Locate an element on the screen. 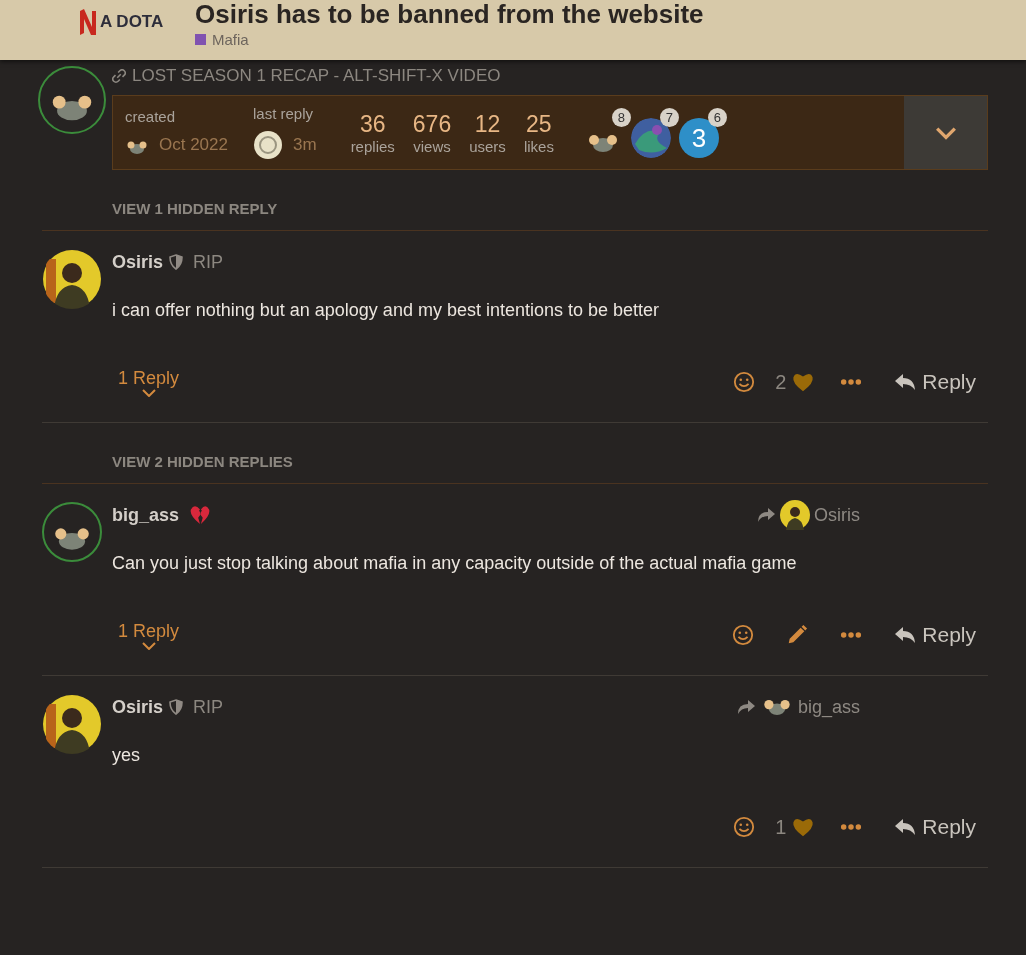  stat-value: 12 is located at coordinates (487, 124).